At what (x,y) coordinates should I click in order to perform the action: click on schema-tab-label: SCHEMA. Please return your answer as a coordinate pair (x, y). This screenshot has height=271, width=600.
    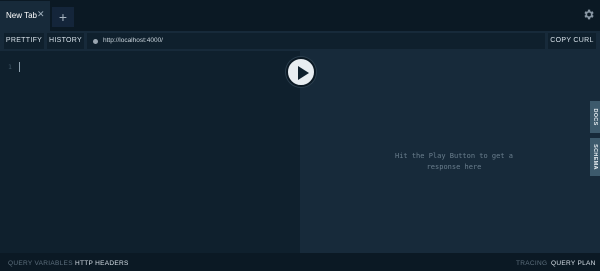
    Looking at the image, I should click on (595, 157).